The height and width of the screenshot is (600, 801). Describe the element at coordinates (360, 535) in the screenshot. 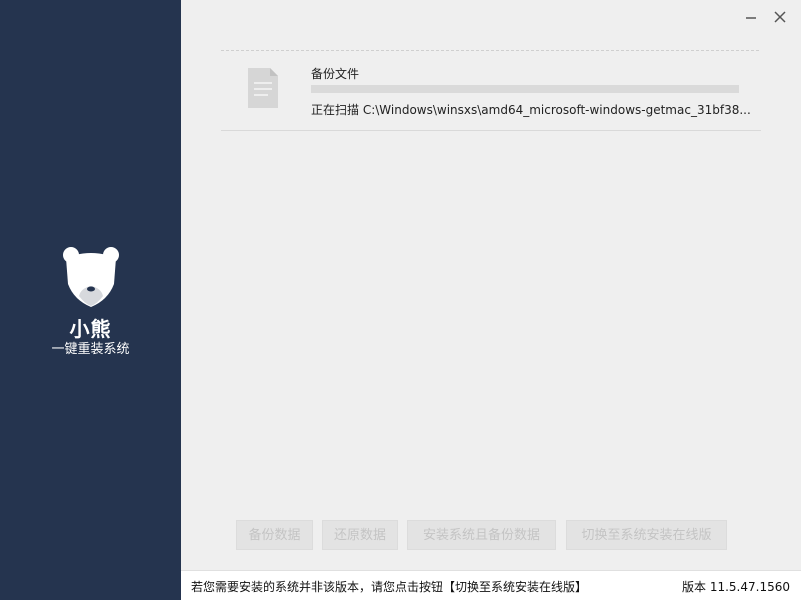

I see `restore-data-button: 还原数据` at that location.